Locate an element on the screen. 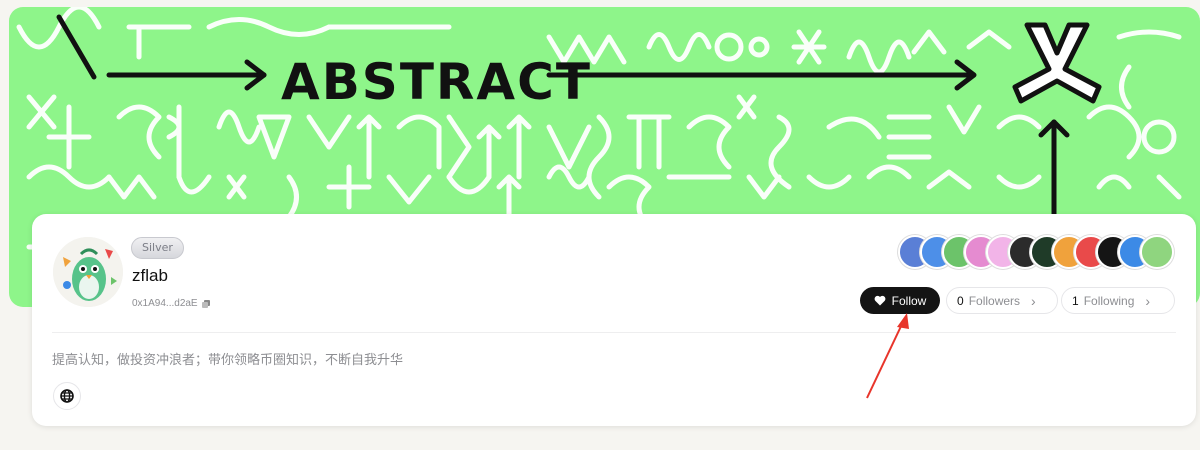 The width and height of the screenshot is (1200, 450). following-button: 1 Following › is located at coordinates (1118, 300).